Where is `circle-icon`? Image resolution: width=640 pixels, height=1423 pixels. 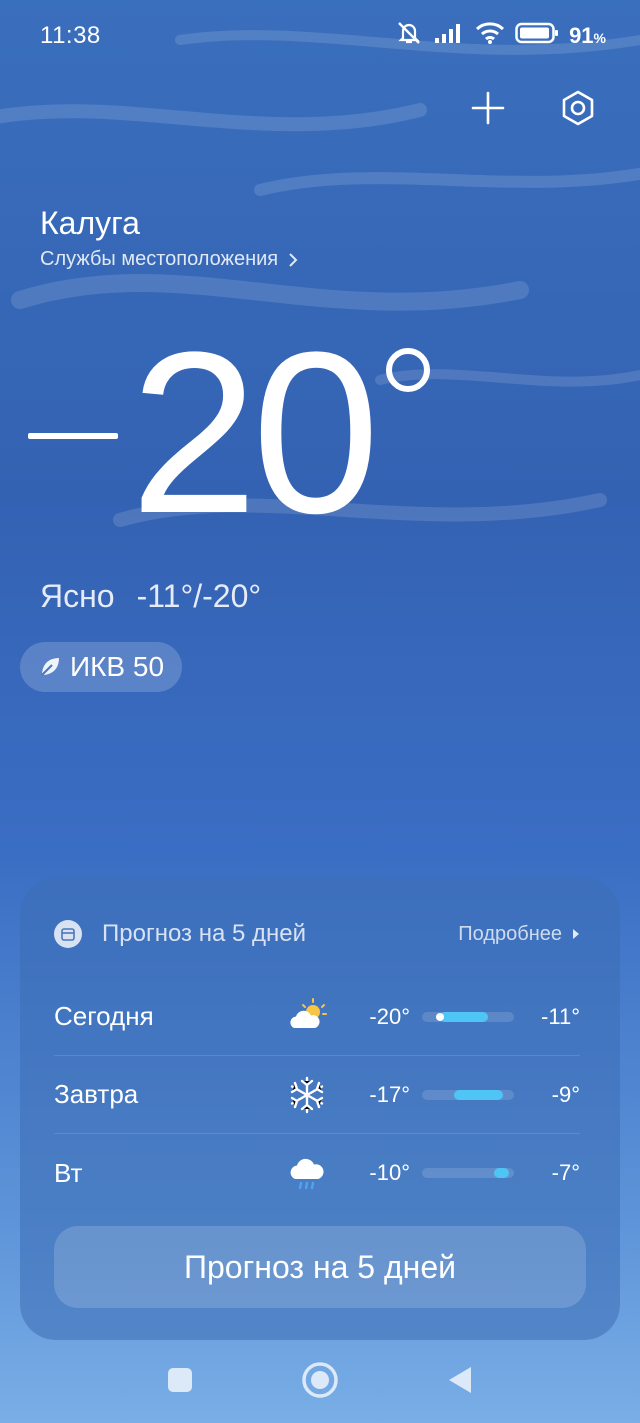
circle-icon is located at coordinates (320, 1380).